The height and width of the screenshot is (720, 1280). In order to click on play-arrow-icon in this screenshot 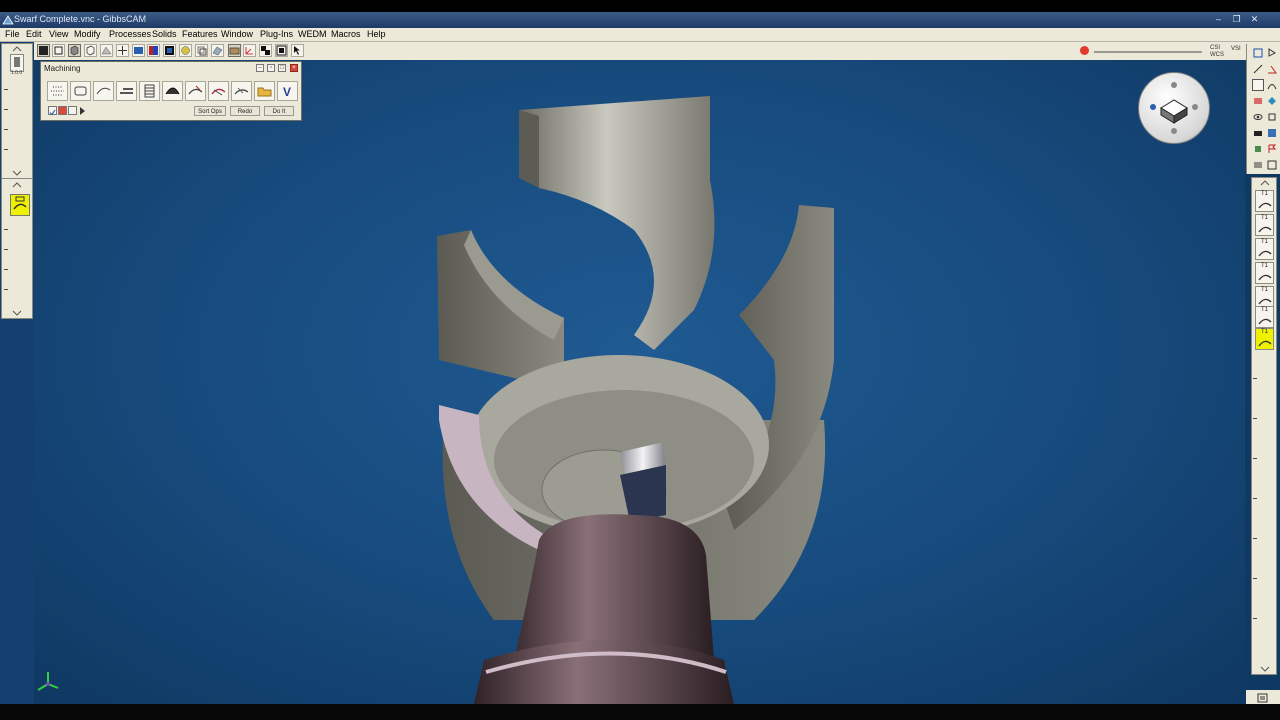, I will do `click(83, 110)`.